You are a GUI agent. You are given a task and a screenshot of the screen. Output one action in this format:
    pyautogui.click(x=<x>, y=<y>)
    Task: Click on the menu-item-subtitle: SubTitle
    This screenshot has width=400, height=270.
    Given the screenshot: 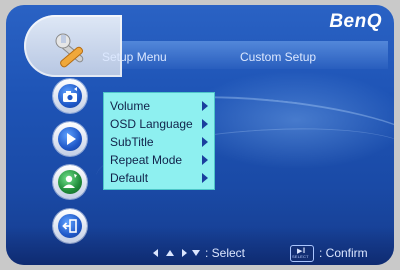 What is the action you would take?
    pyautogui.click(x=159, y=142)
    